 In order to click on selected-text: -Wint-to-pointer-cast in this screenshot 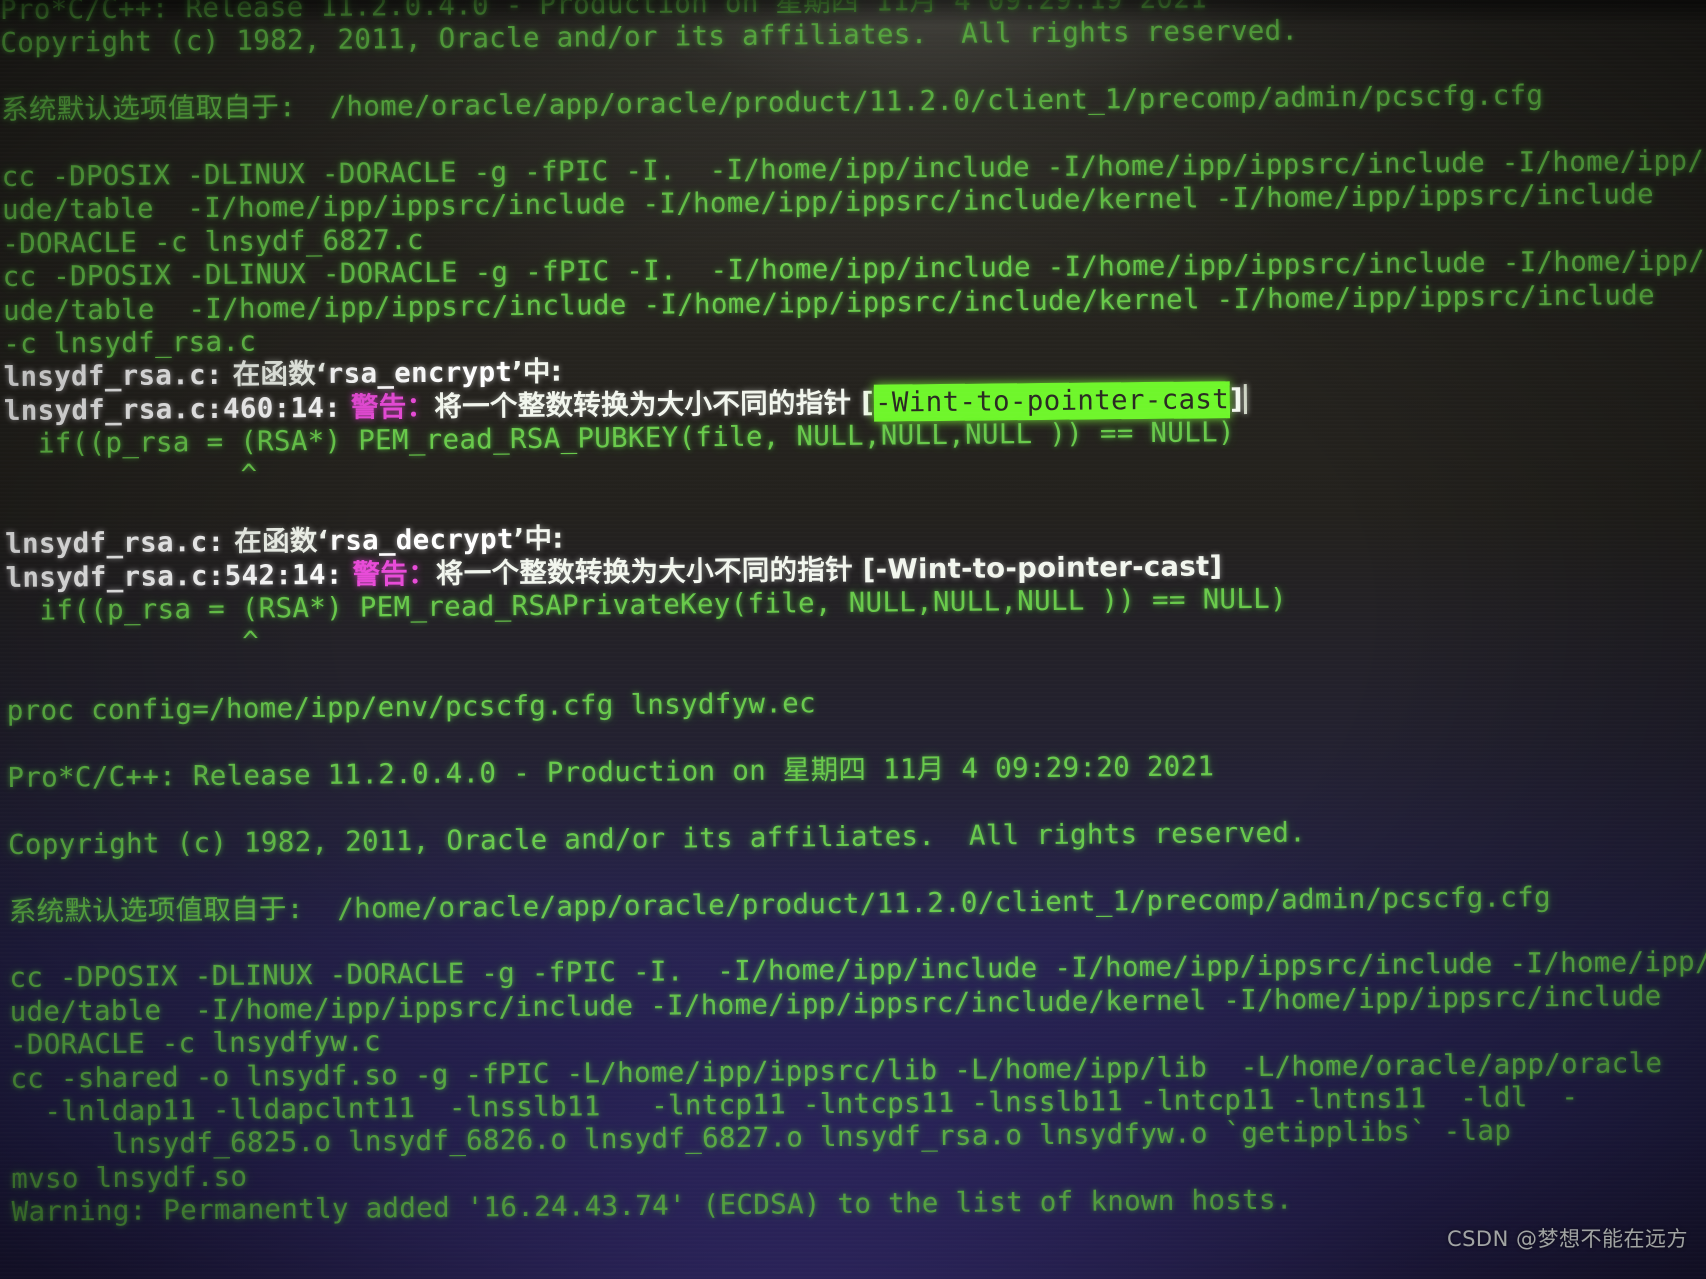, I will do `click(1052, 401)`.